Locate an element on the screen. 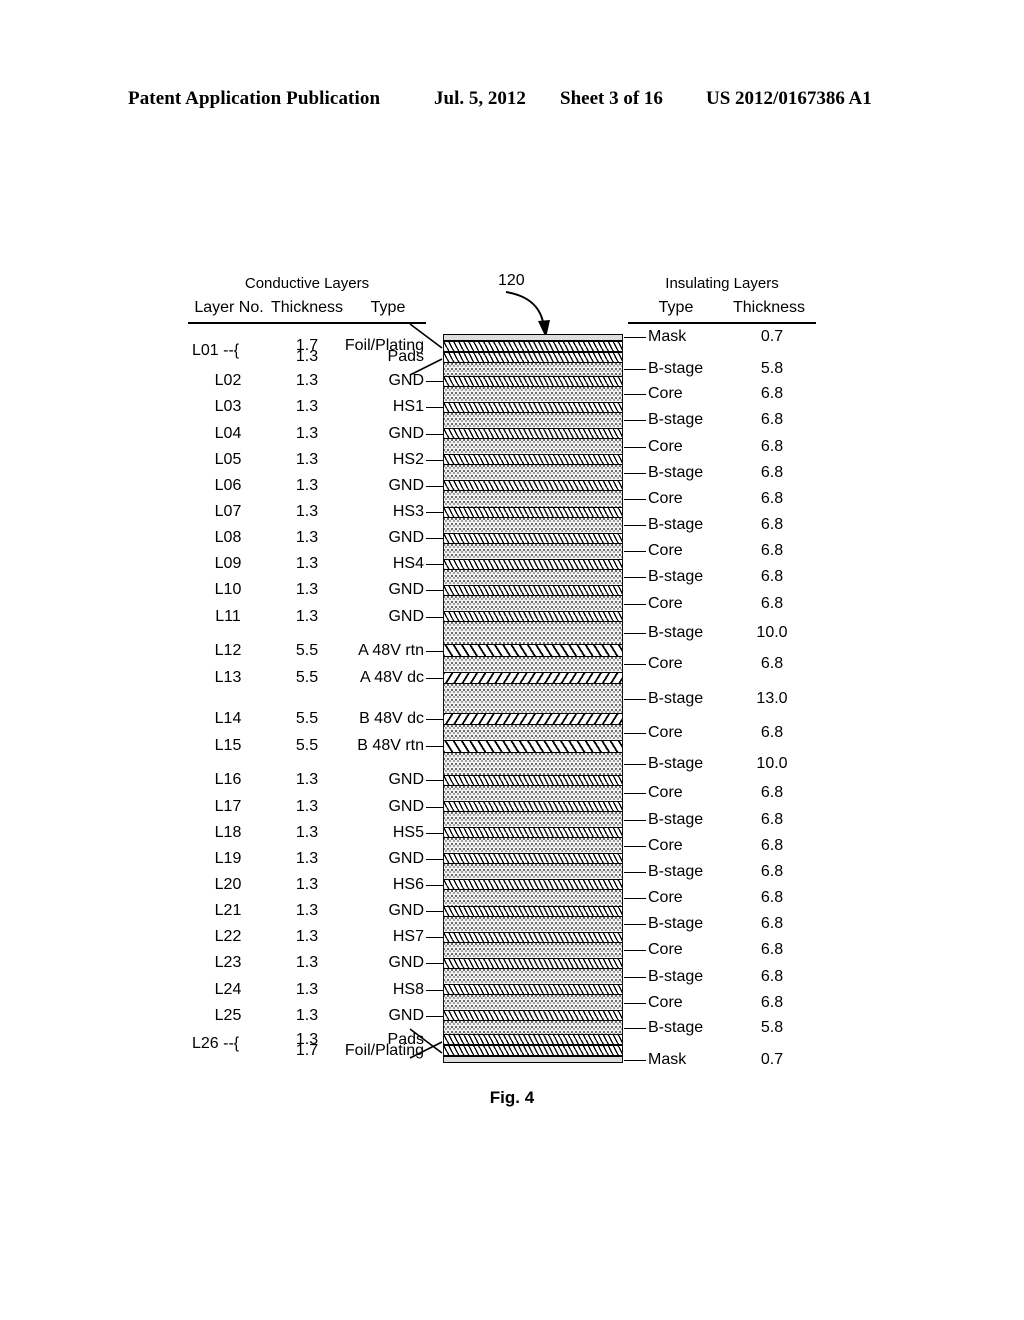  conductive-header-rule is located at coordinates (307, 323).